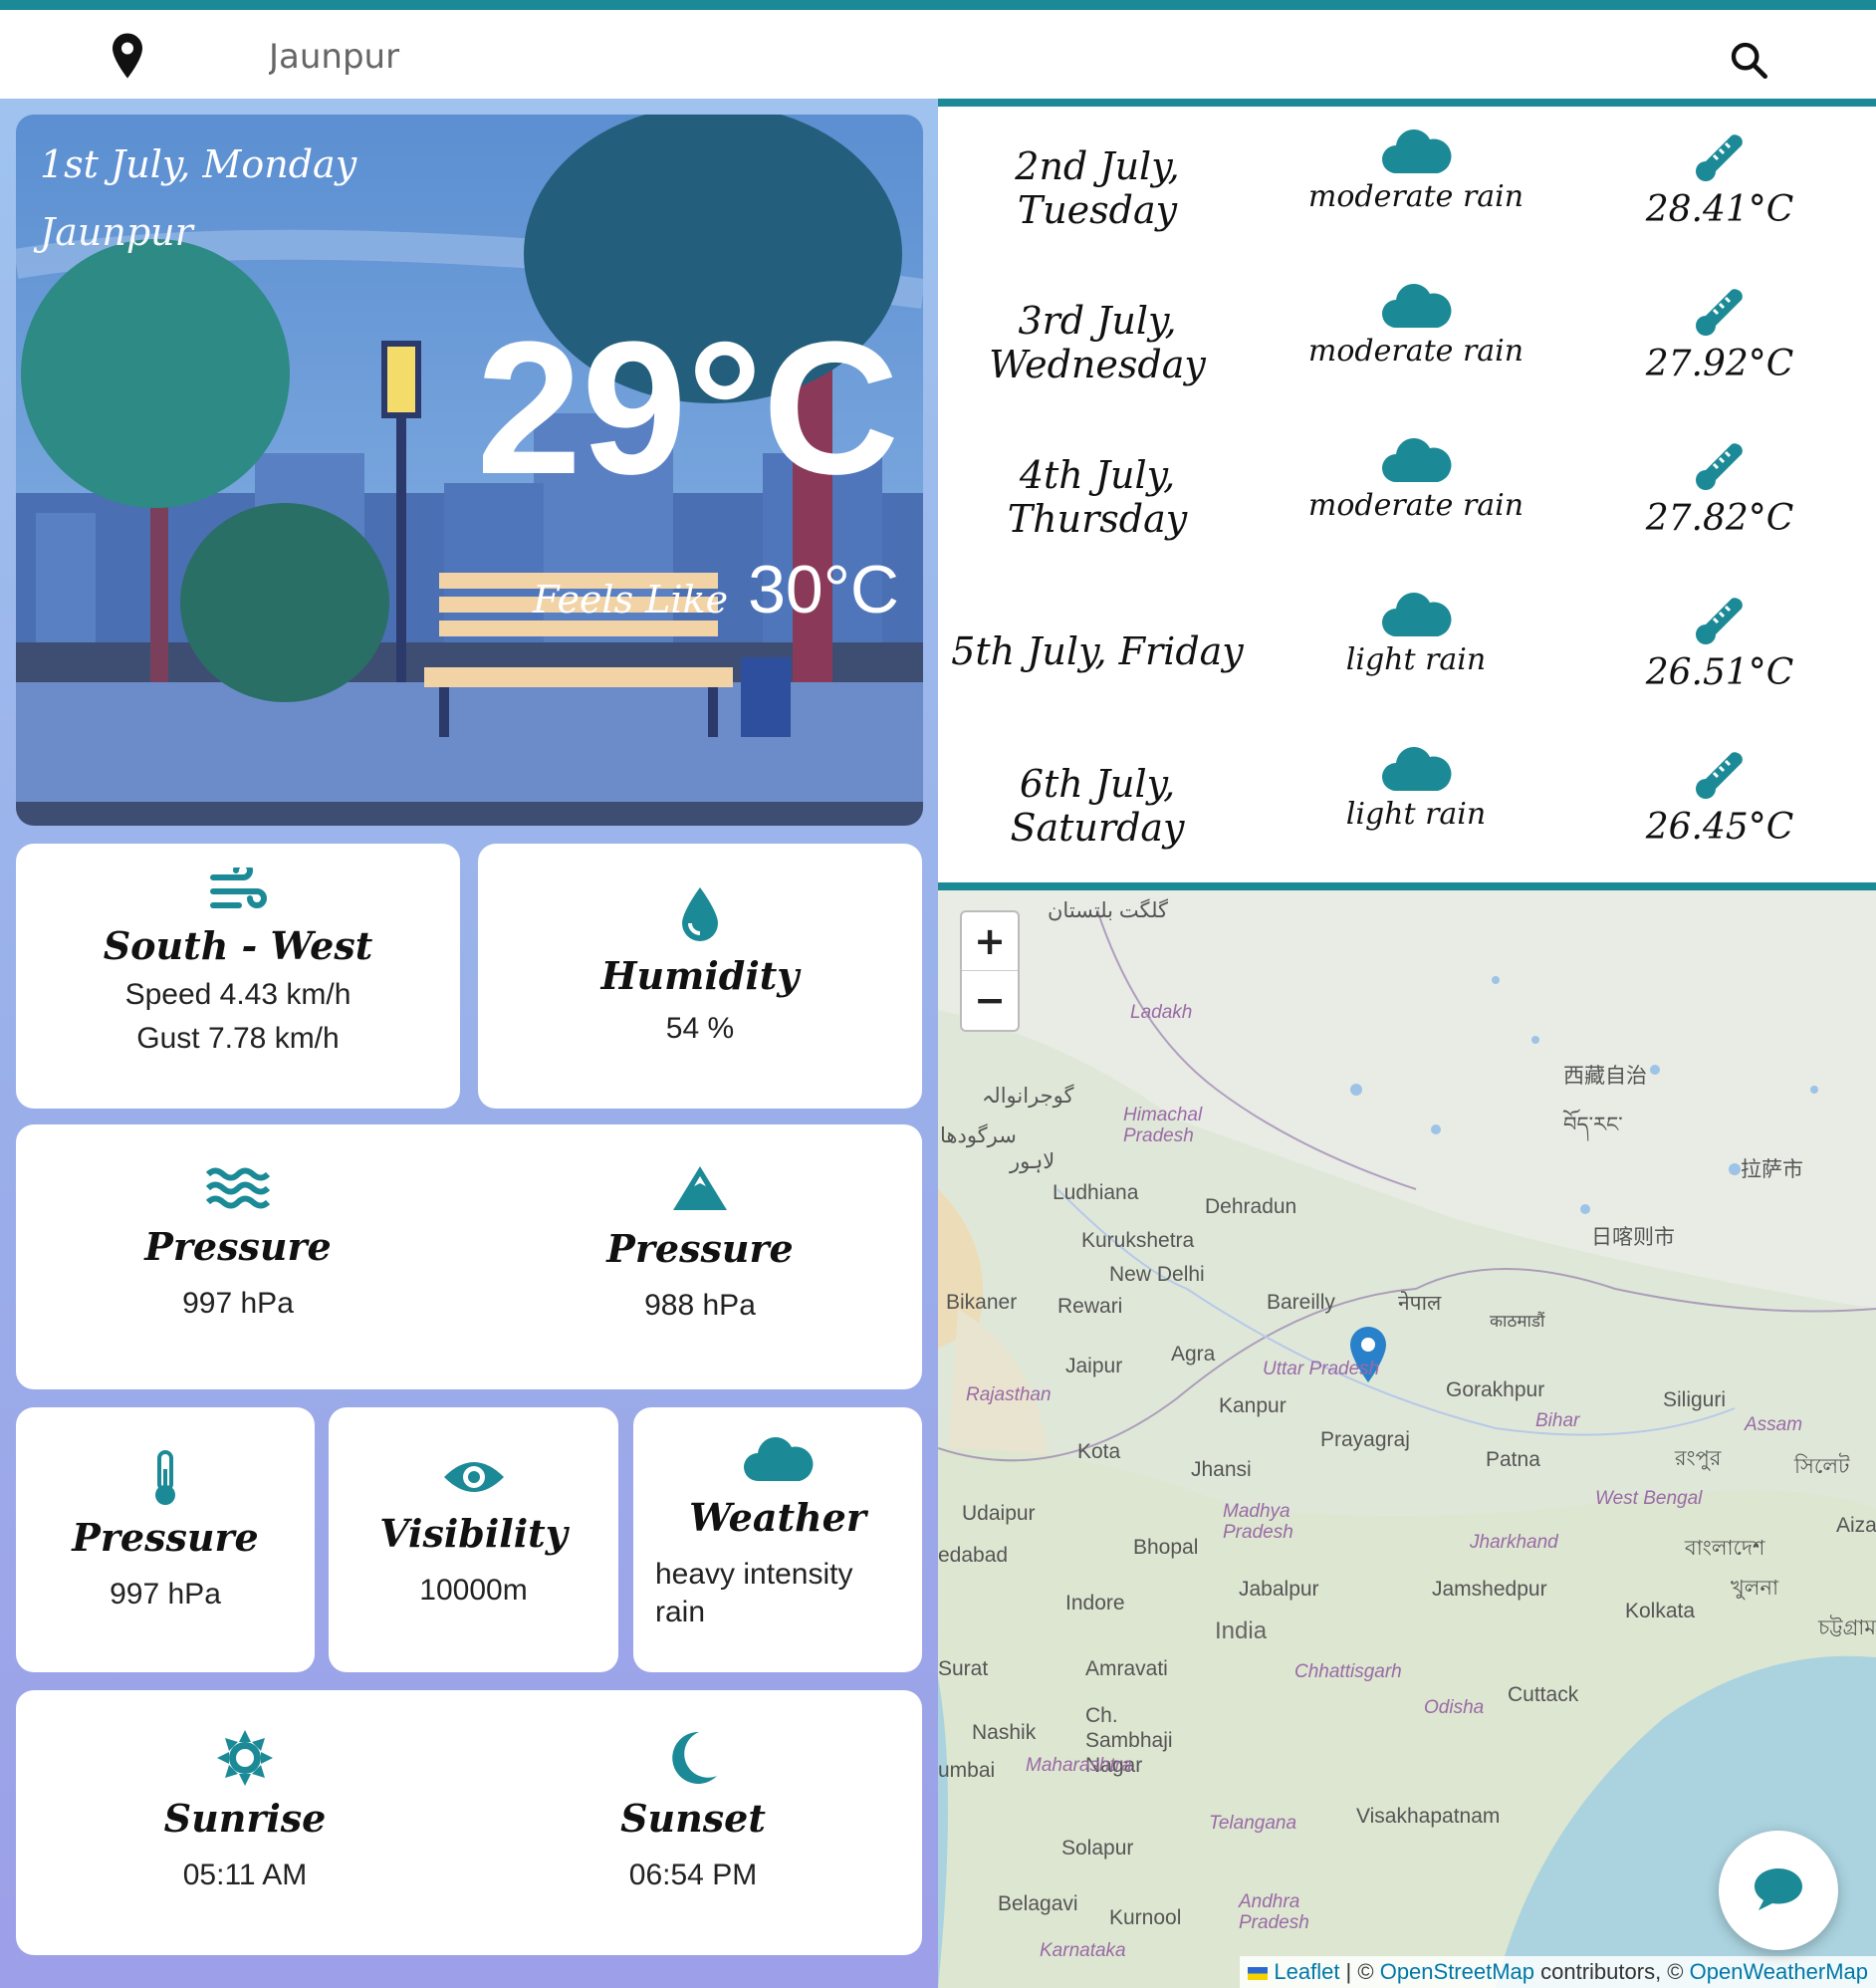  Describe the element at coordinates (1720, 672) in the screenshot. I see `forecast-temp-value: 26.51°C` at that location.